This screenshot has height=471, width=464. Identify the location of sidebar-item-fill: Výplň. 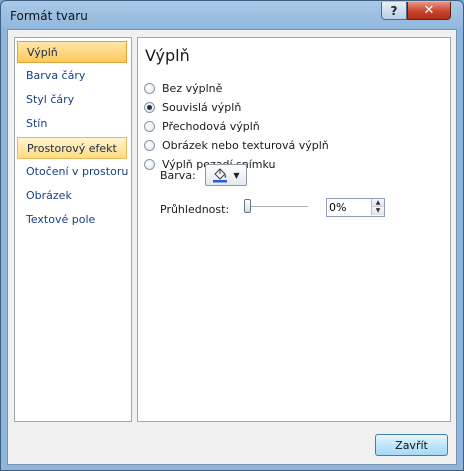
(72, 52).